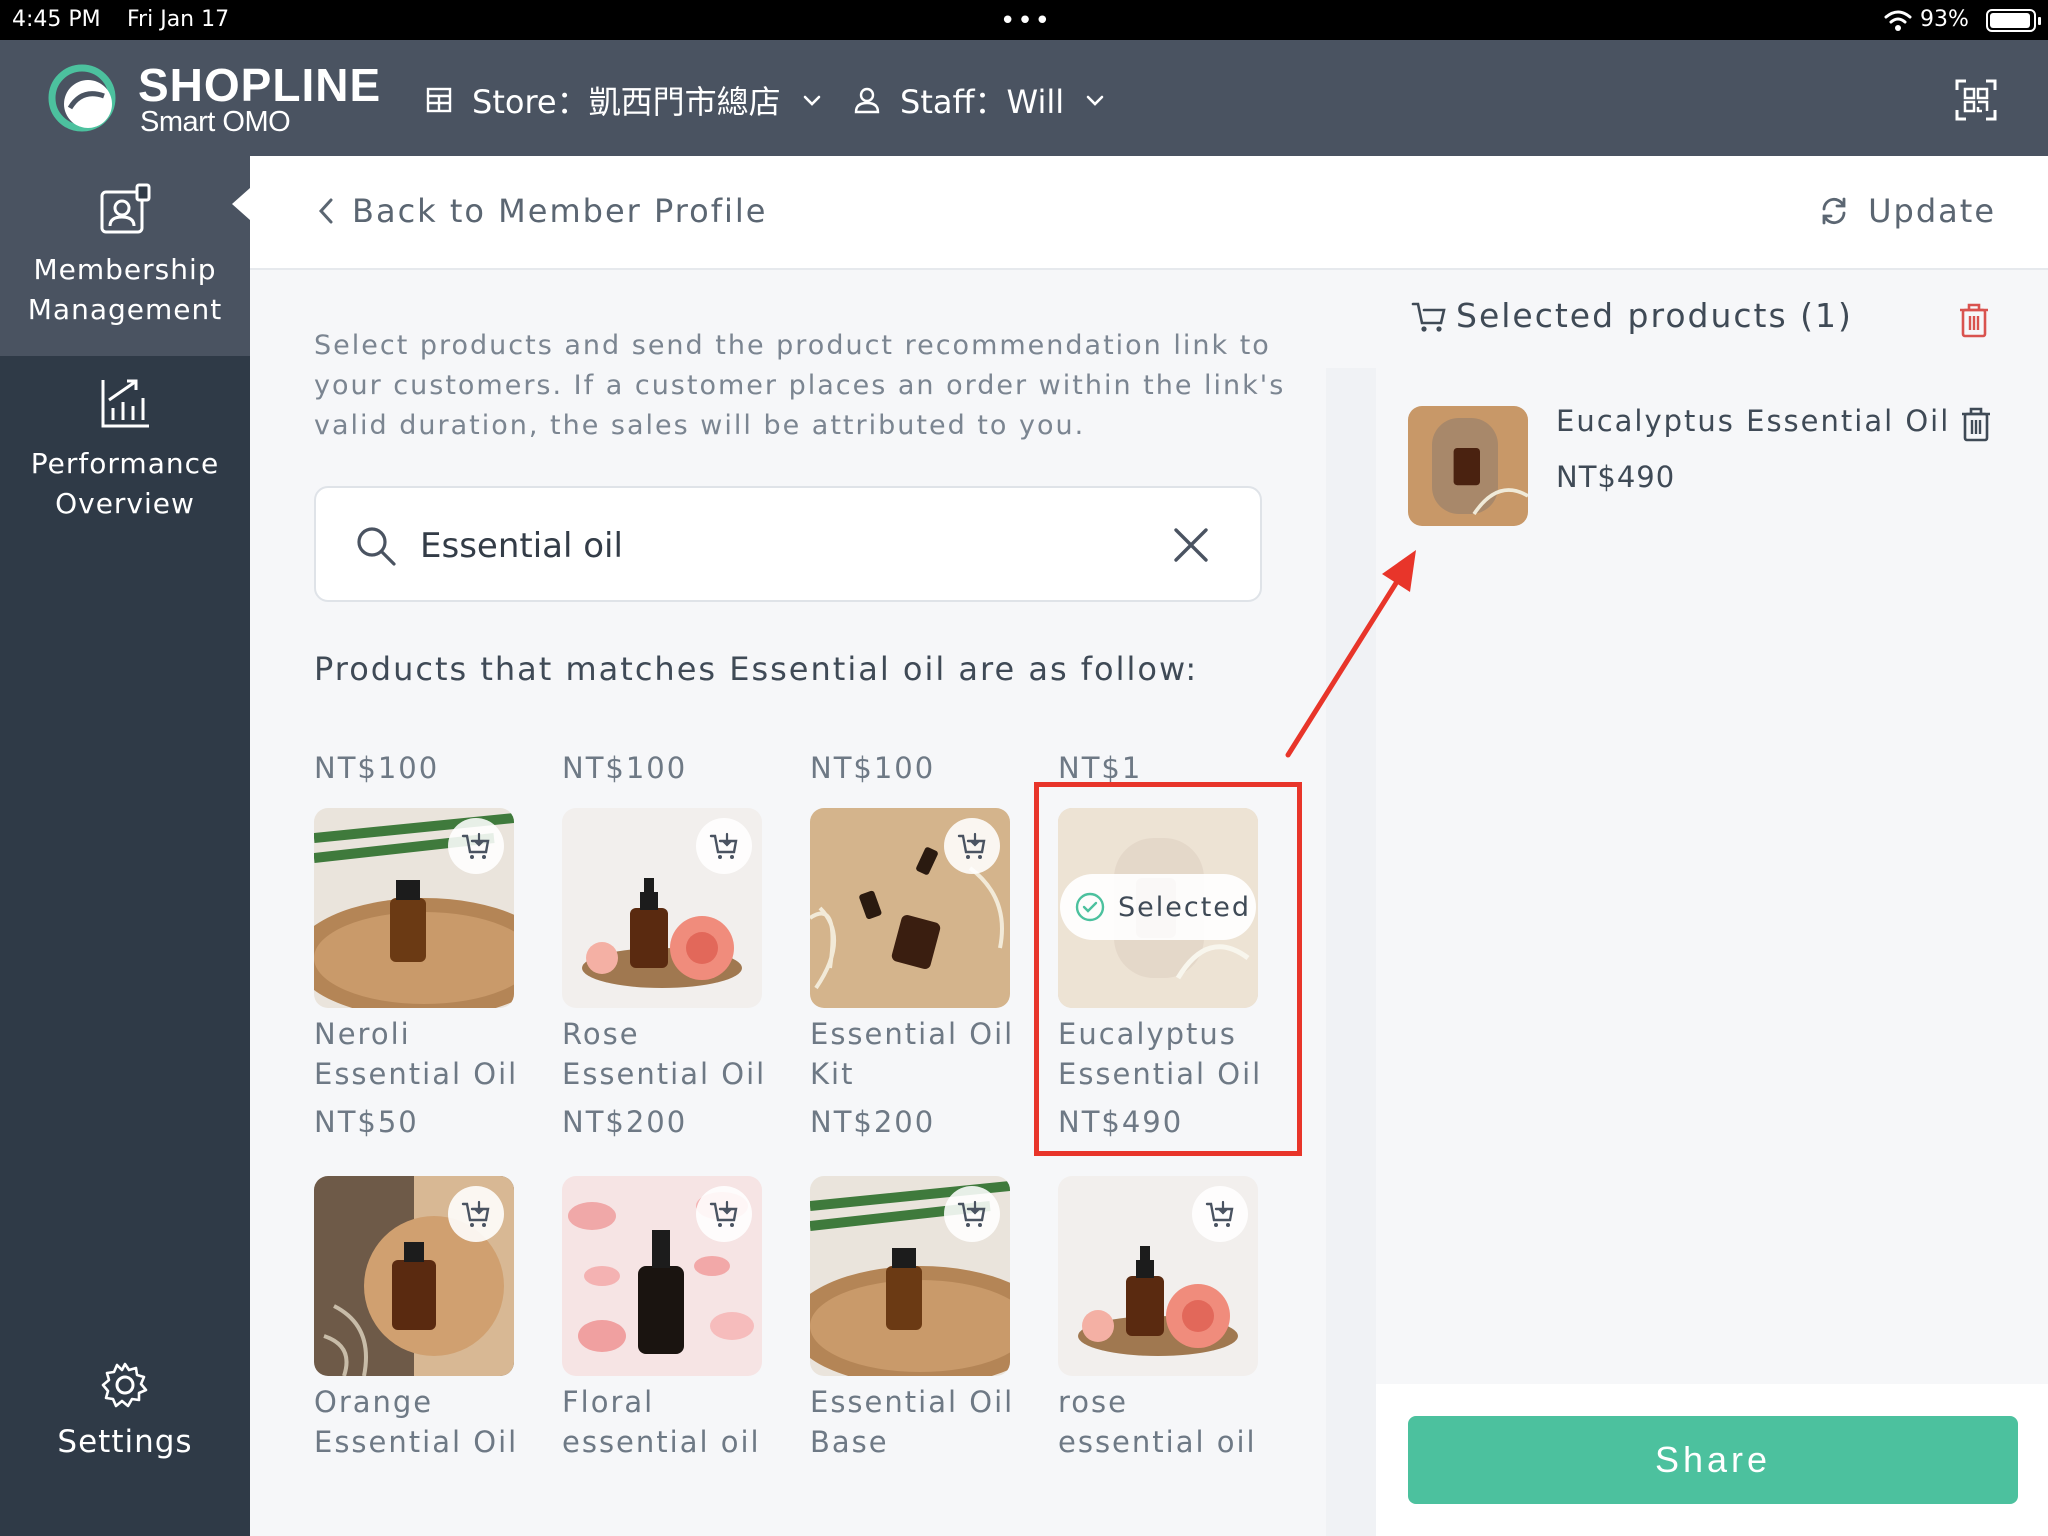  I want to click on product-card: NT$100 Essential Oil Kit NT$200, so click(915, 946).